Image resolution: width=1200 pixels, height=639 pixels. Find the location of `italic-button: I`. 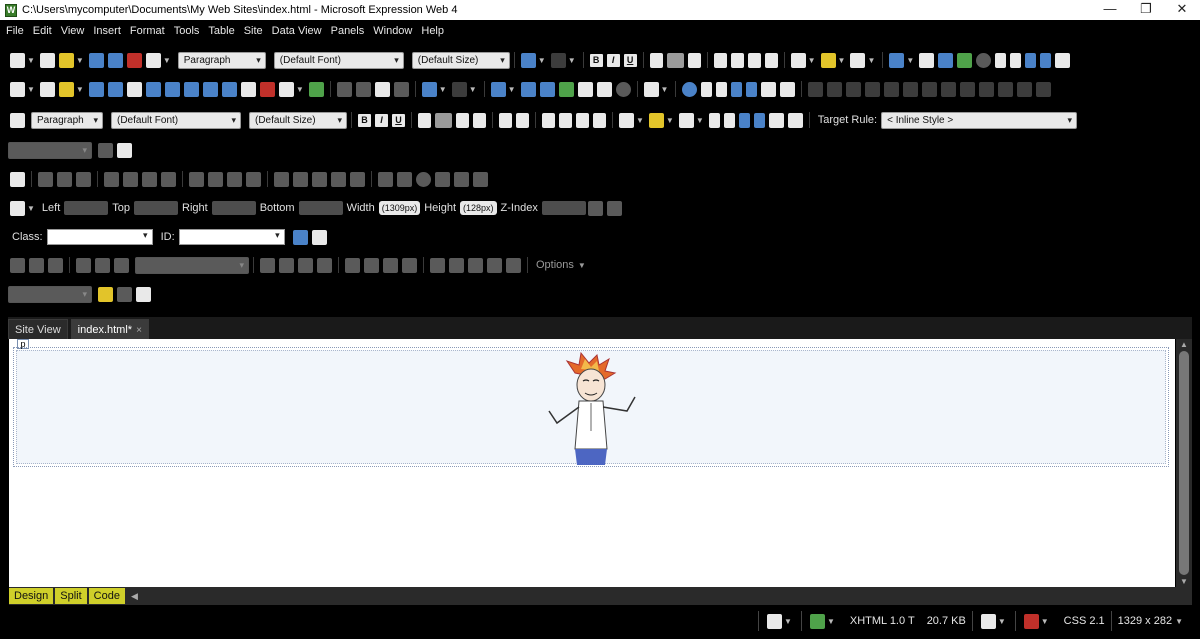

italic-button: I is located at coordinates (613, 60).